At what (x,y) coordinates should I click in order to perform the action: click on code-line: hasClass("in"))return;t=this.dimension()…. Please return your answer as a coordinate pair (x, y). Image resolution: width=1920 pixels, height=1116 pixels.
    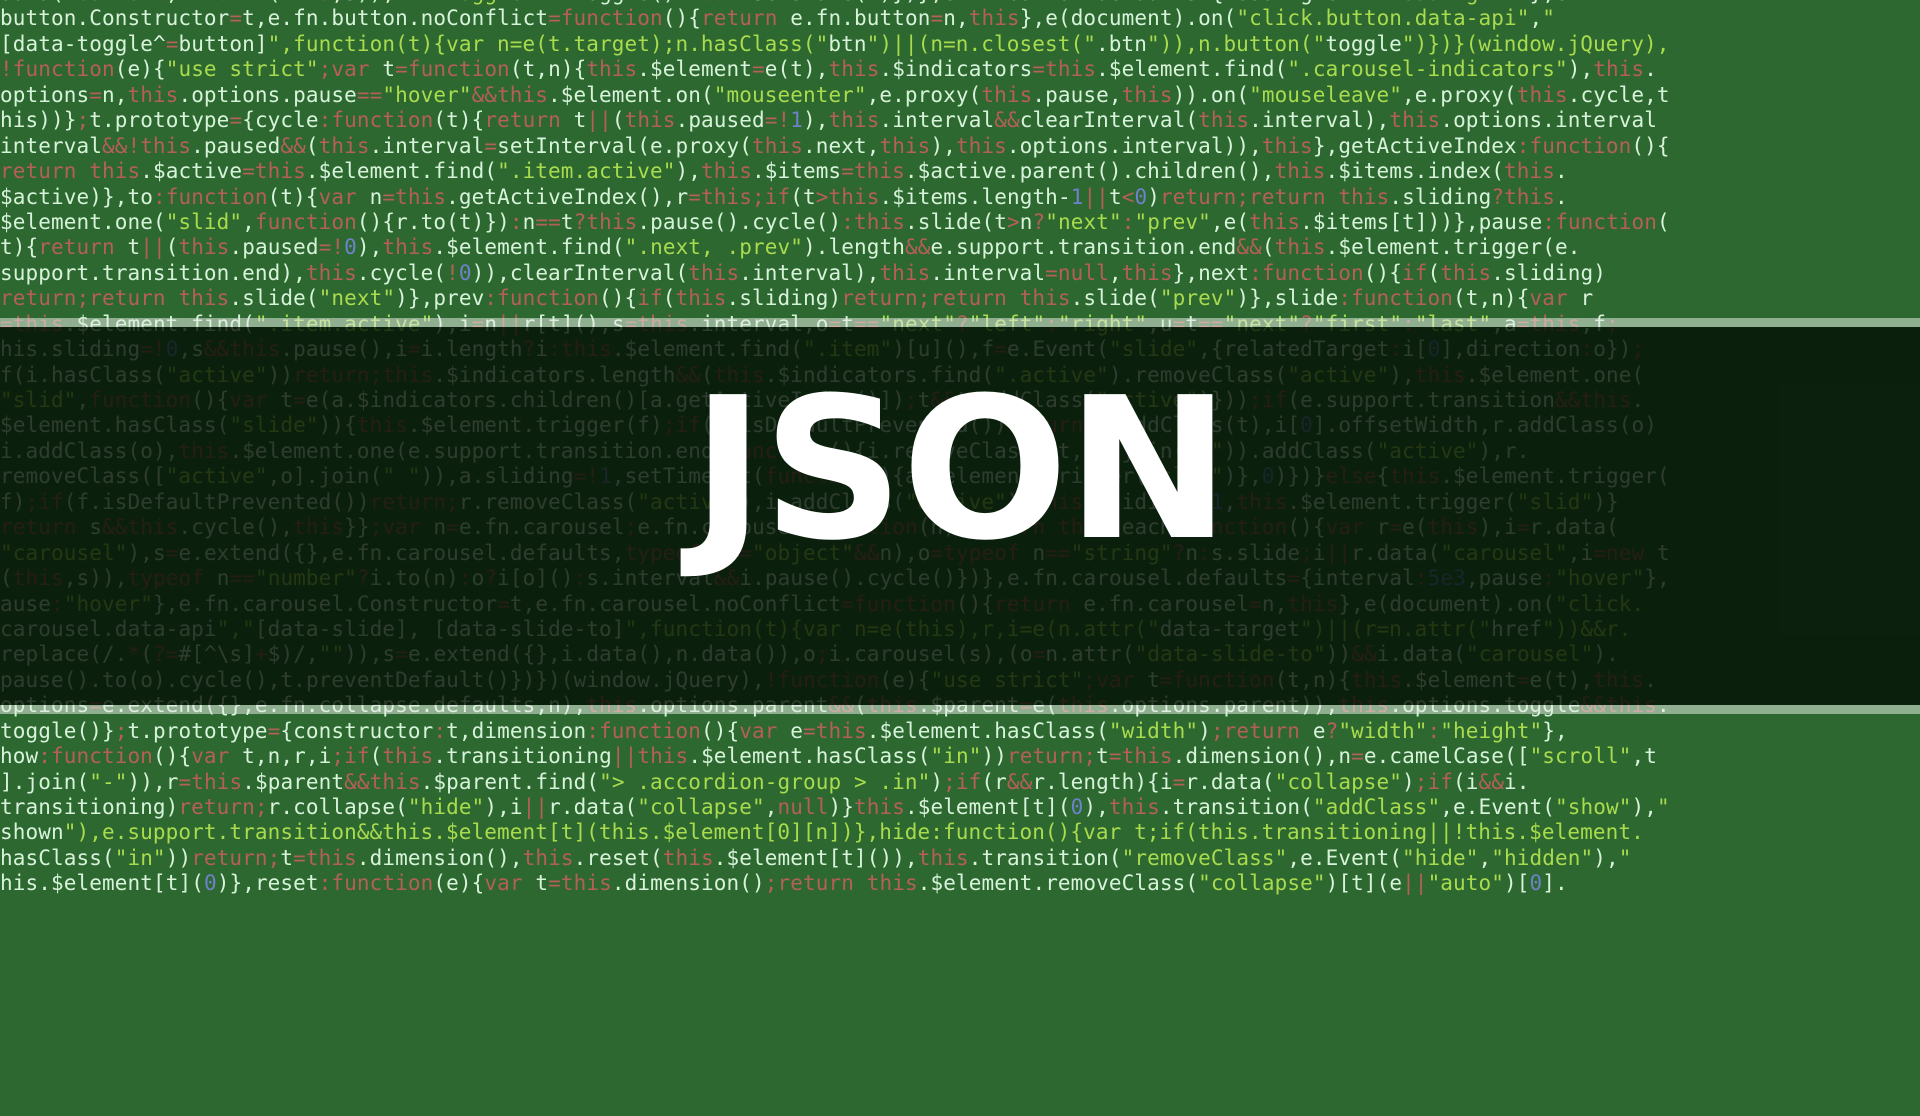
    Looking at the image, I should click on (816, 857).